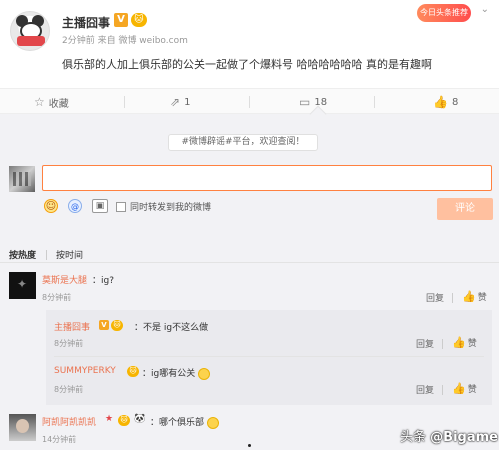  Describe the element at coordinates (171, 208) in the screenshot. I see `sync-forward-label: 同时转发到我的微博` at that location.